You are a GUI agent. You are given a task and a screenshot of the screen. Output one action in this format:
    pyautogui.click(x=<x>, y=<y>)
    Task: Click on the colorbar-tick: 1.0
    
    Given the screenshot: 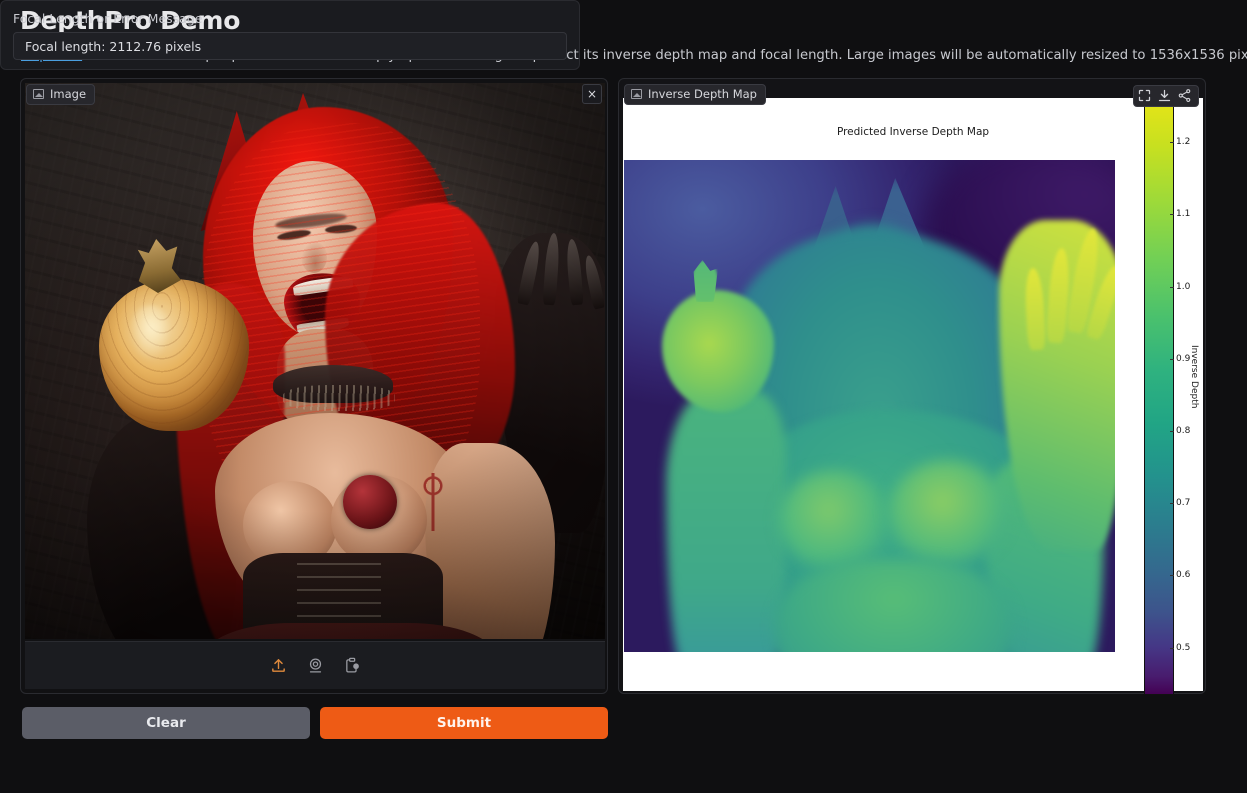 What is the action you would take?
    pyautogui.click(x=1180, y=287)
    